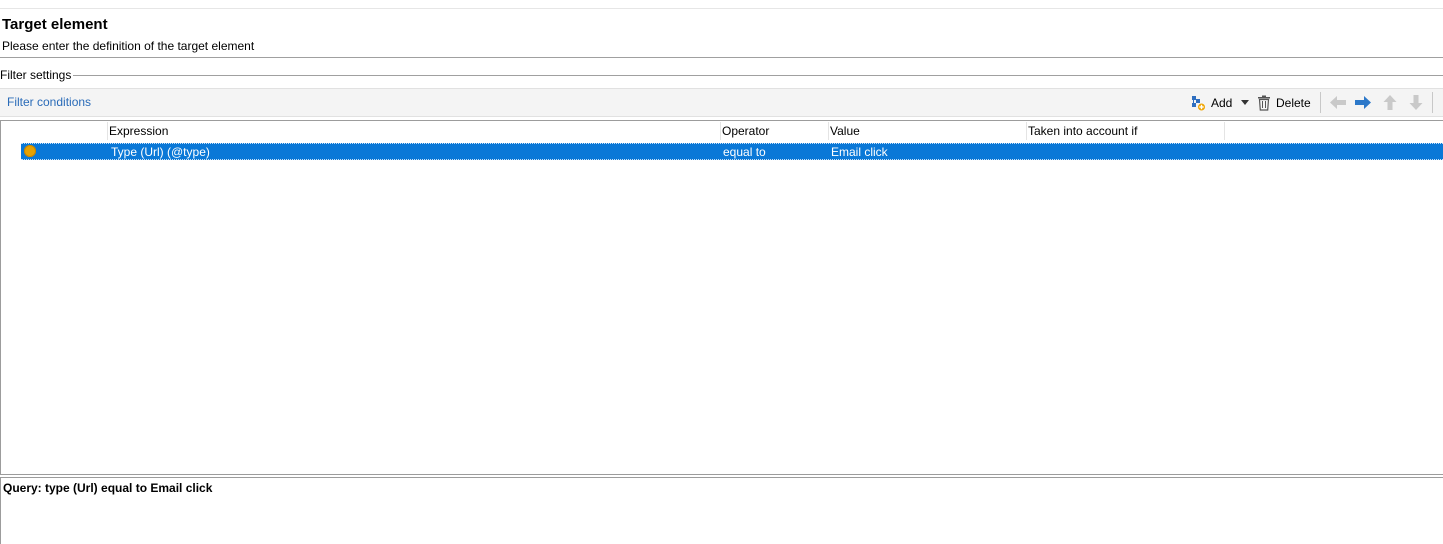  I want to click on top-rule, so click(721, 8).